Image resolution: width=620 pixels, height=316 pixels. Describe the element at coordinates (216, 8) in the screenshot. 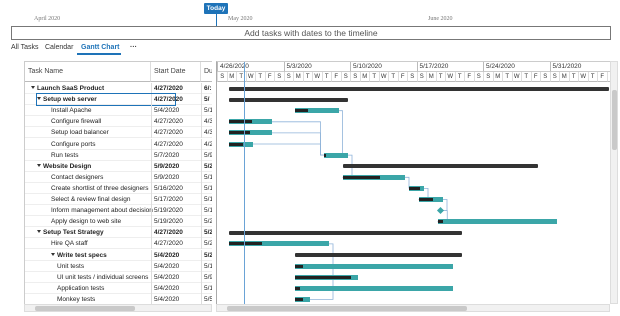

I see `today-marker: Today` at that location.